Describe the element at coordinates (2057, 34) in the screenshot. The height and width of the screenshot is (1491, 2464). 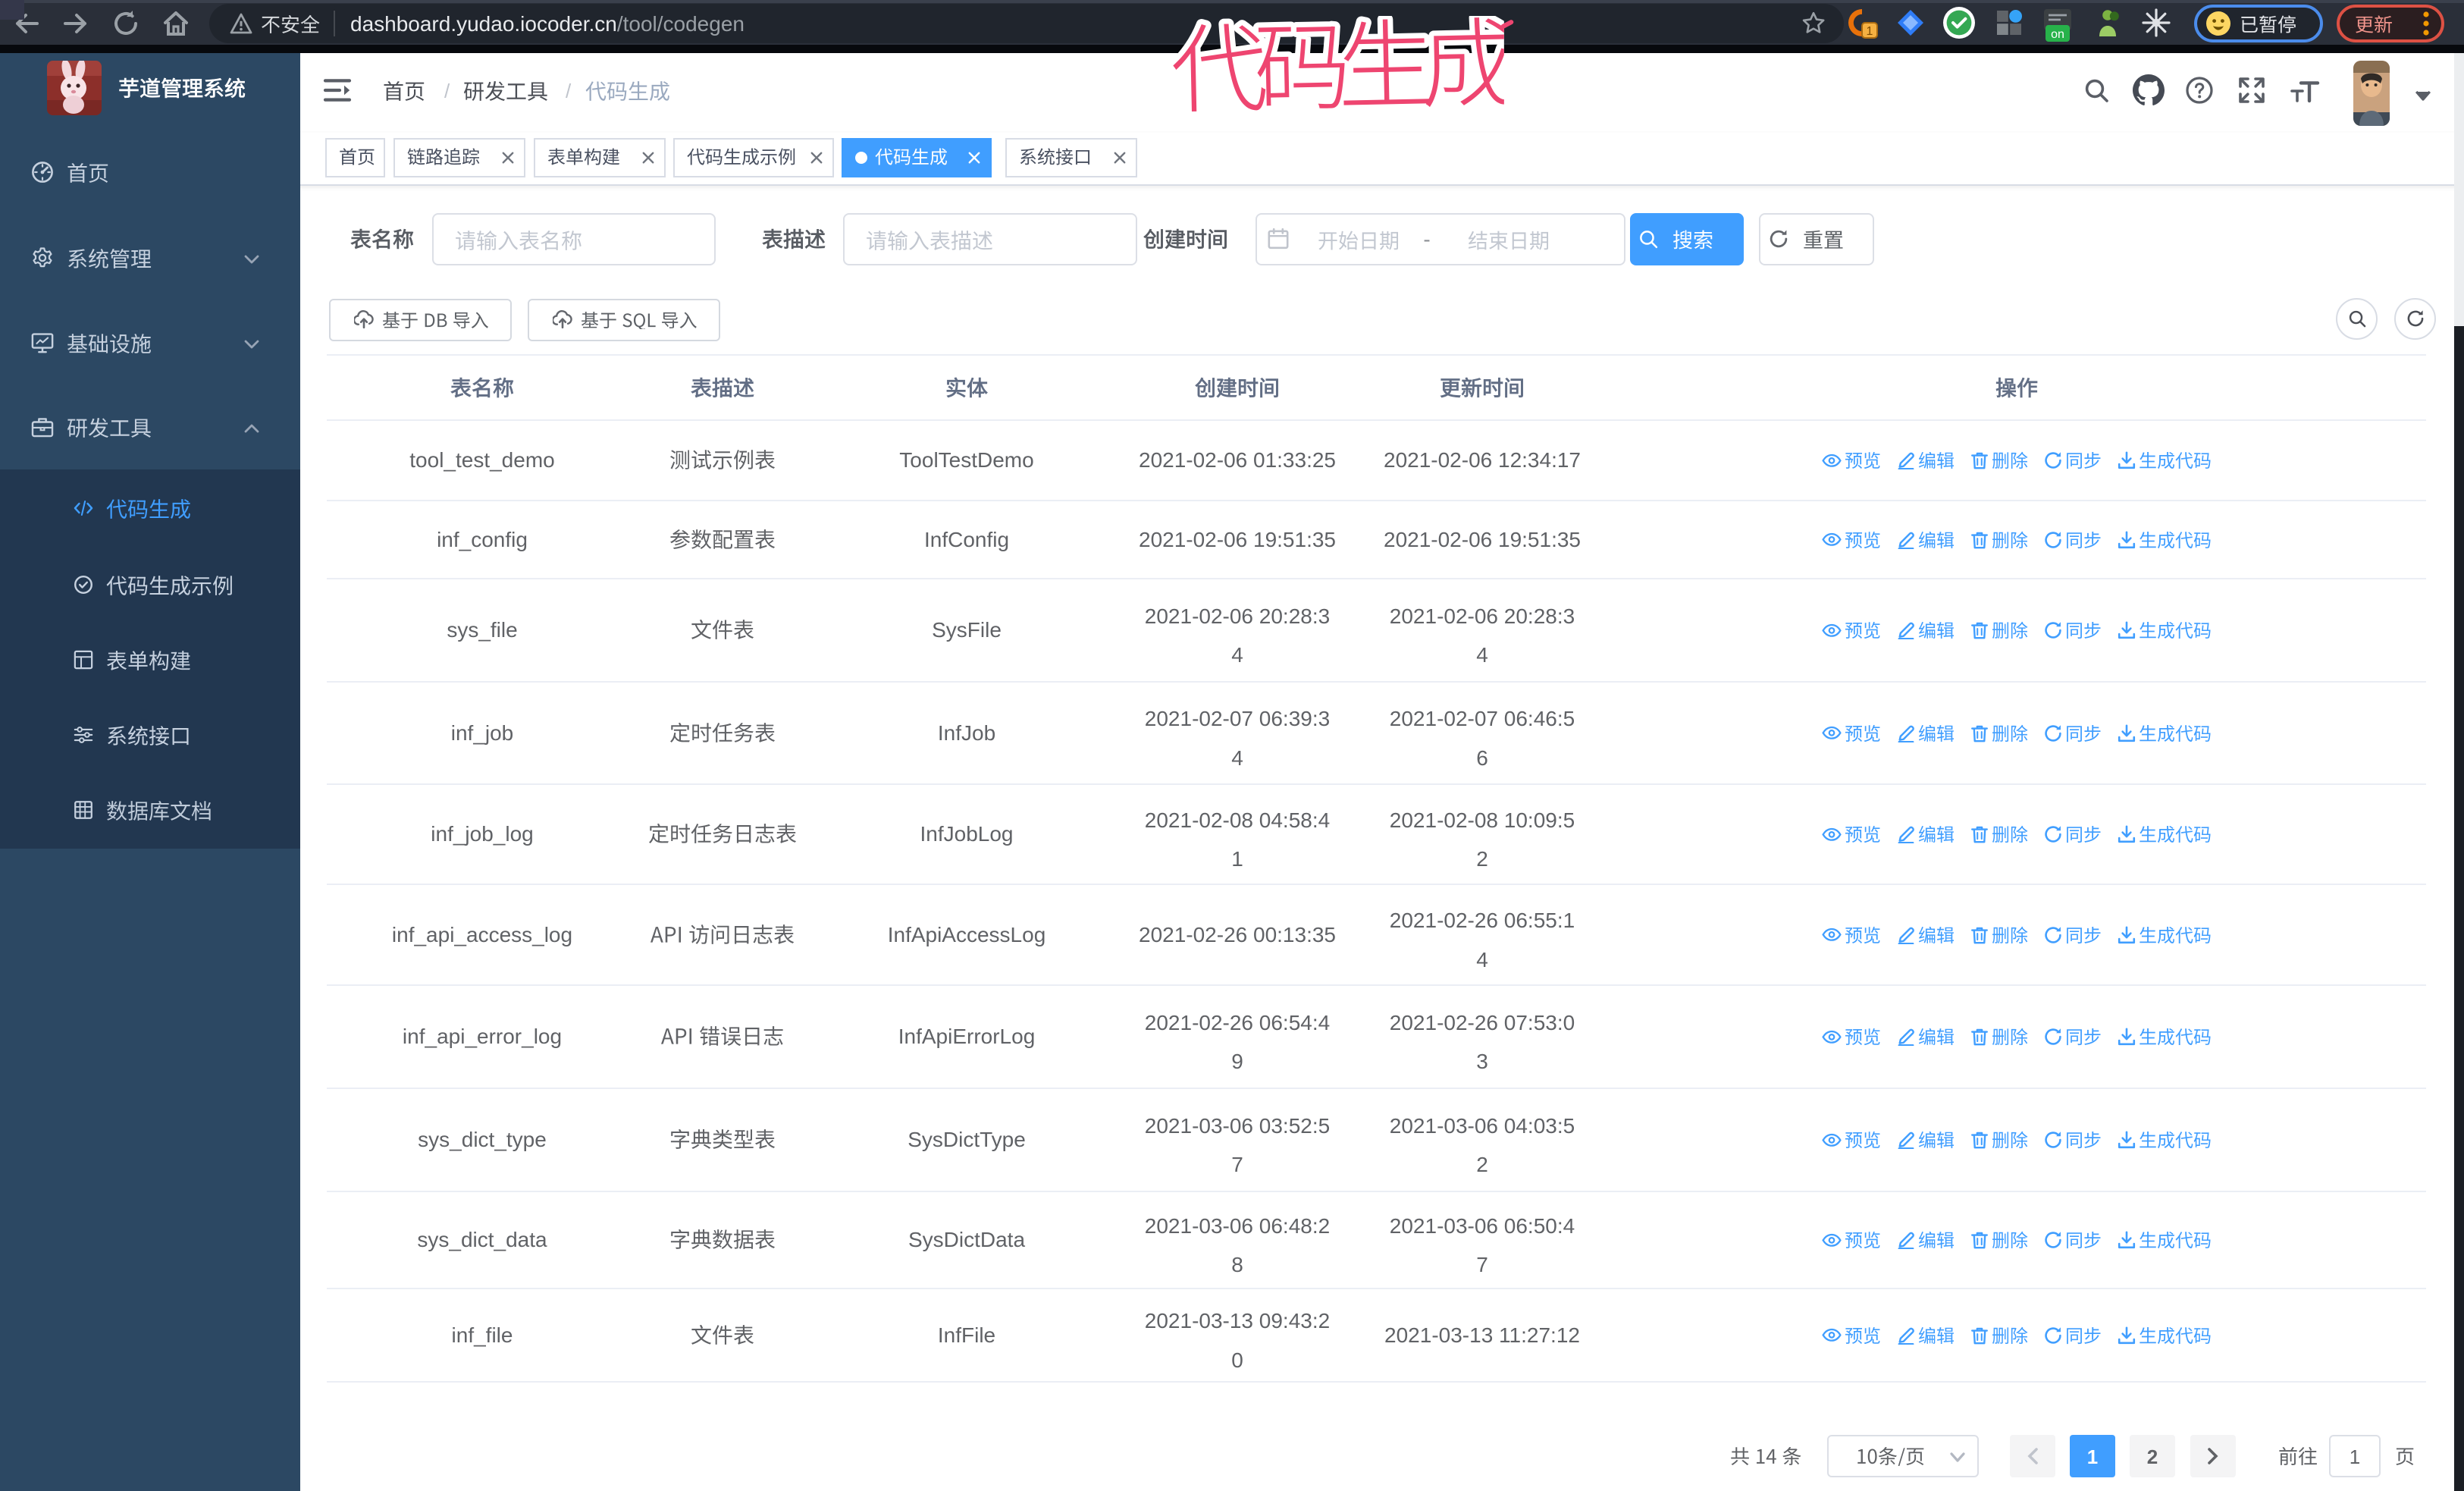
I see `svg-text: on` at that location.